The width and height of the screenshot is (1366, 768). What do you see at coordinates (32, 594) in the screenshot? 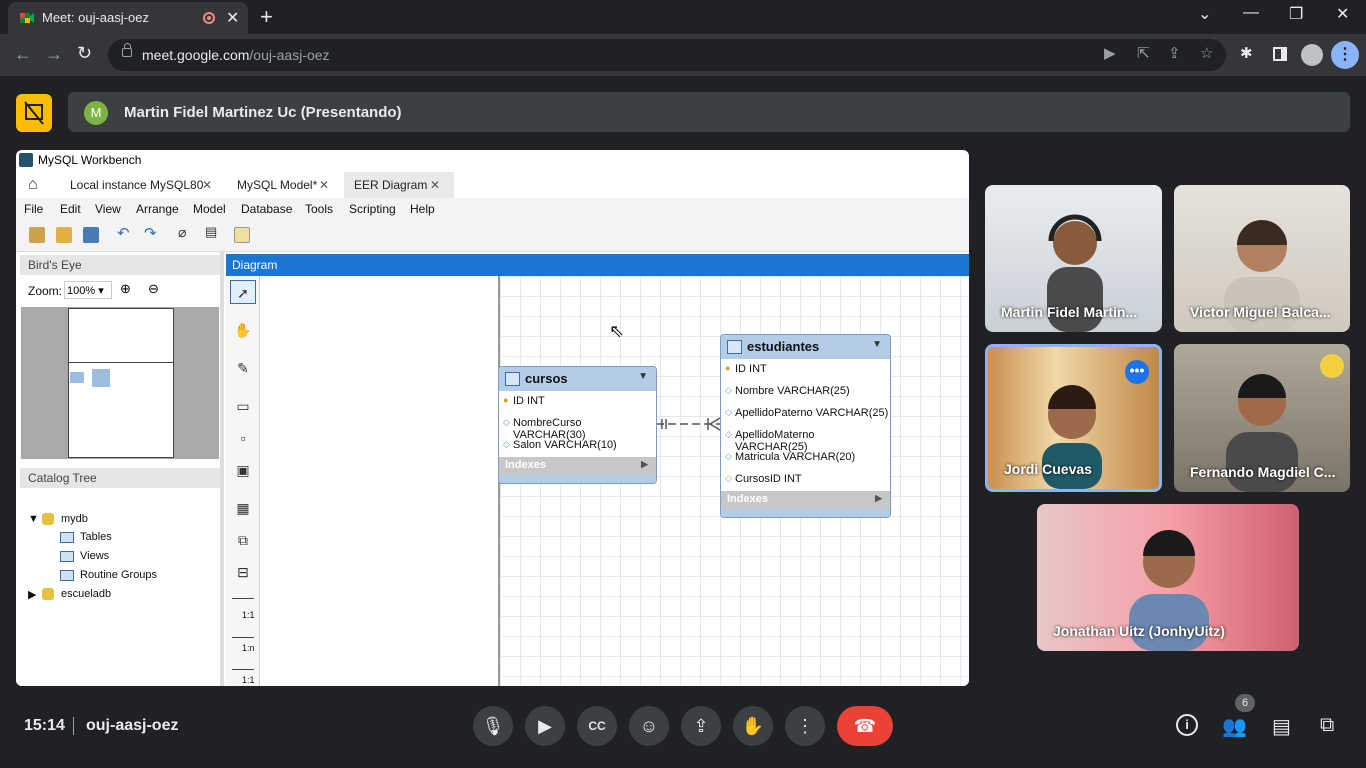
I see `collapse-arrow-icon: ▶` at bounding box center [32, 594].